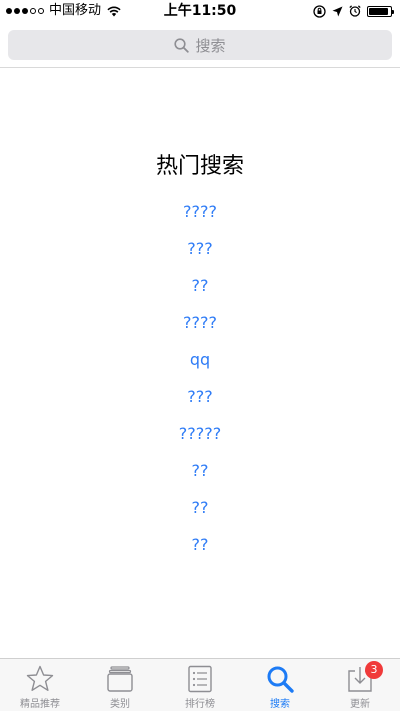  What do you see at coordinates (200, 679) in the screenshot?
I see `list-icon` at bounding box center [200, 679].